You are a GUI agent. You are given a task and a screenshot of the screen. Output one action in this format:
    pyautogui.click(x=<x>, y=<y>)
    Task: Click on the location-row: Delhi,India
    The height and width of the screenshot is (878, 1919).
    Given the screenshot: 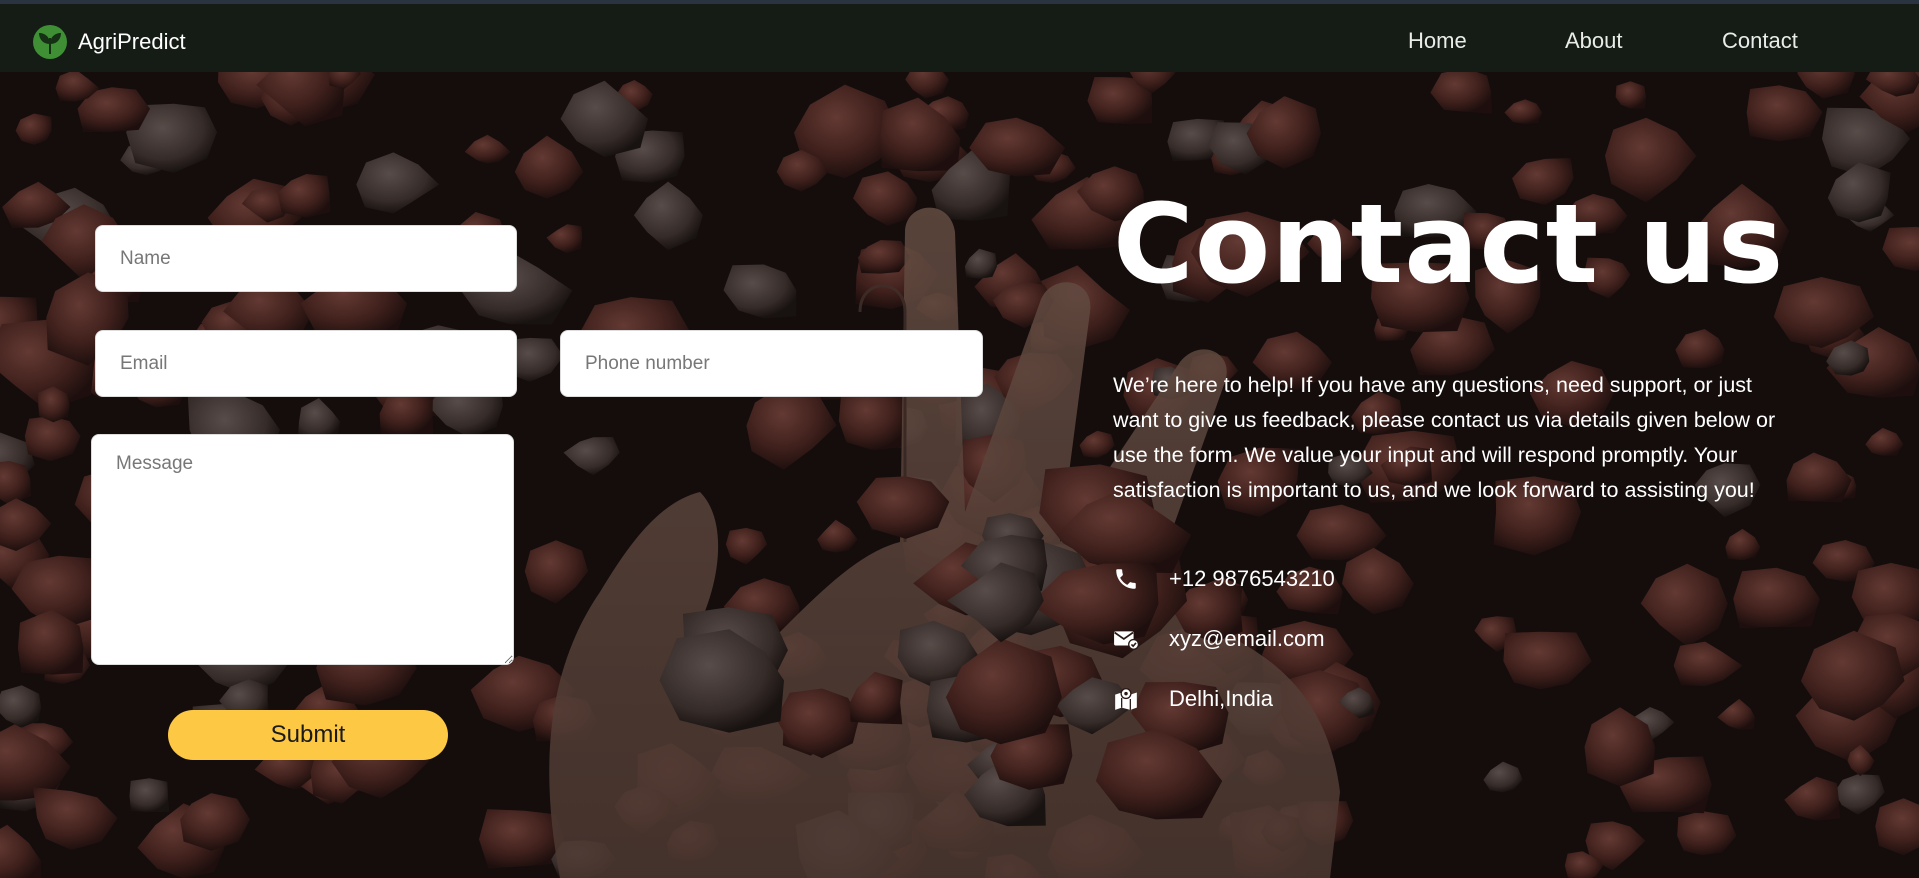 What is the action you would take?
    pyautogui.click(x=1193, y=699)
    